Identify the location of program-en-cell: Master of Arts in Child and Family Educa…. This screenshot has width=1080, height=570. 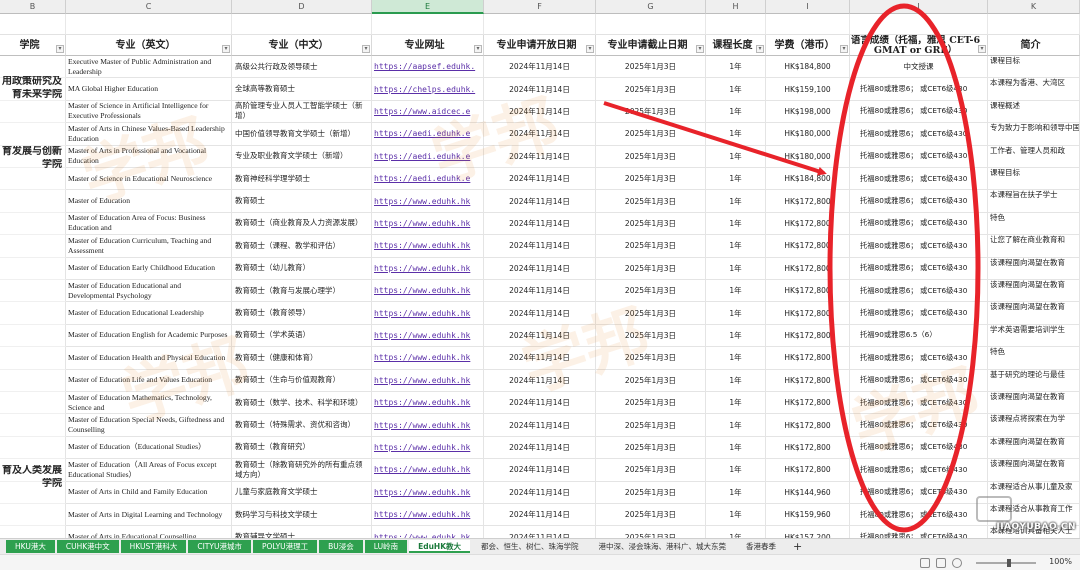
(149, 492).